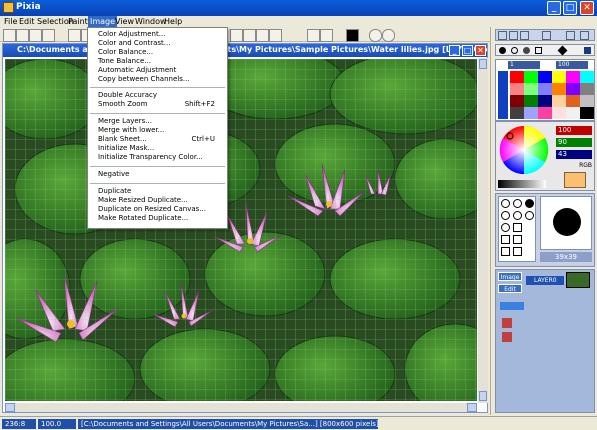 This screenshot has width=597, height=430. What do you see at coordinates (467, 50) in the screenshot?
I see `doc-maximize-button: □` at bounding box center [467, 50].